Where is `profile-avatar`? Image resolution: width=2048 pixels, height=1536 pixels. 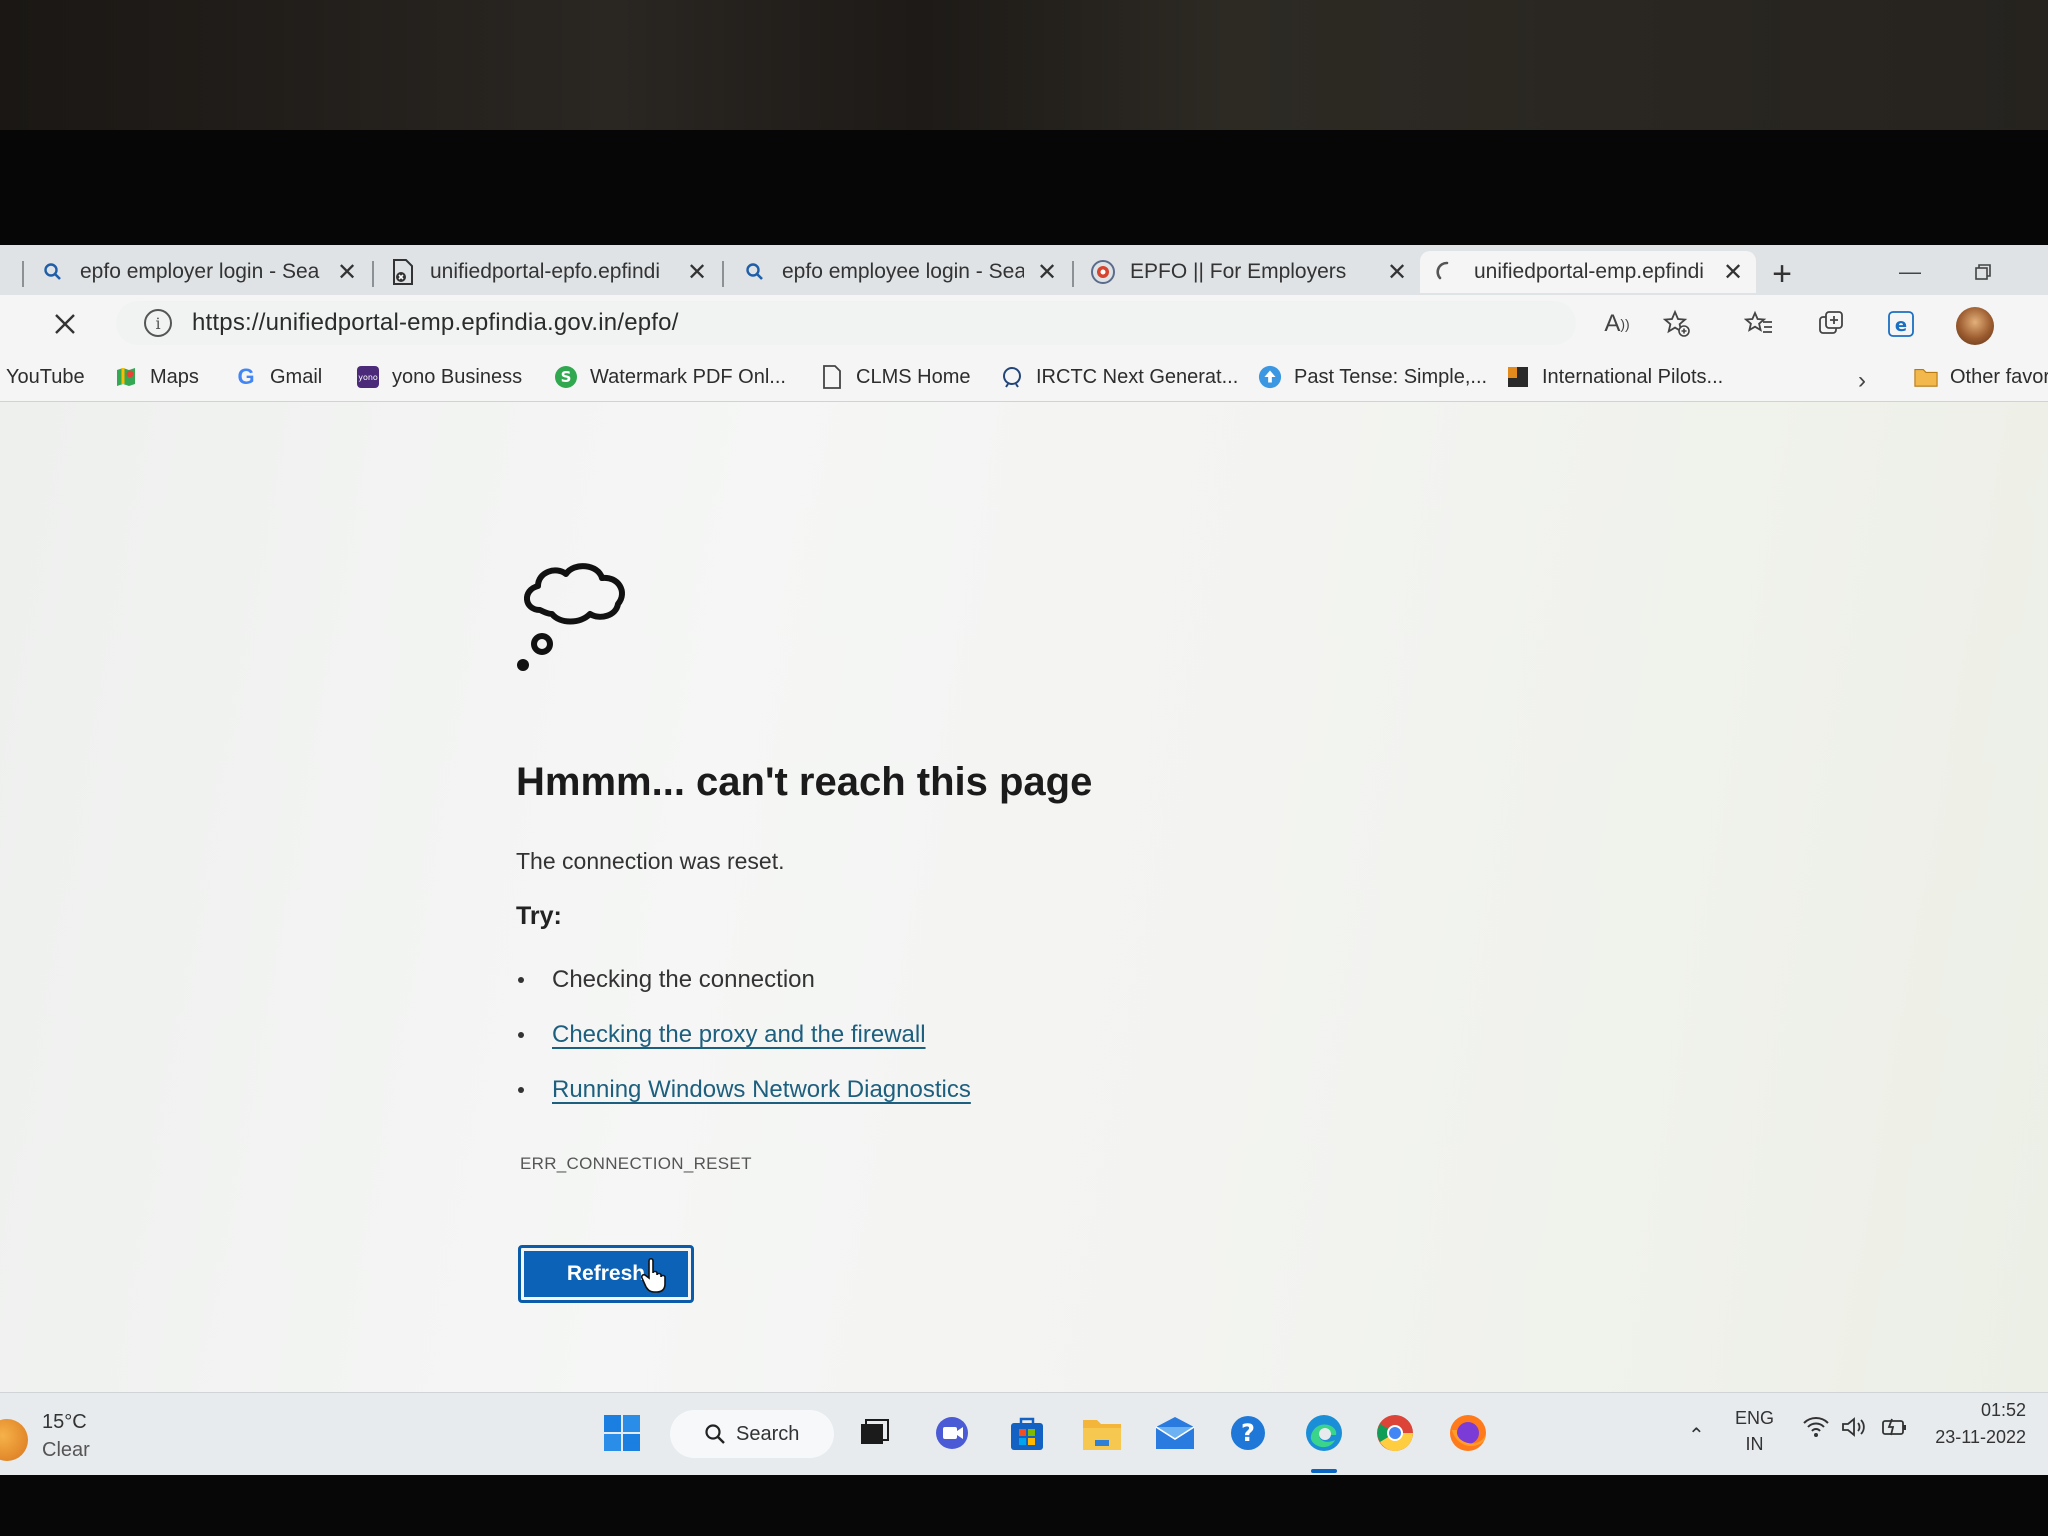
profile-avatar is located at coordinates (1975, 326).